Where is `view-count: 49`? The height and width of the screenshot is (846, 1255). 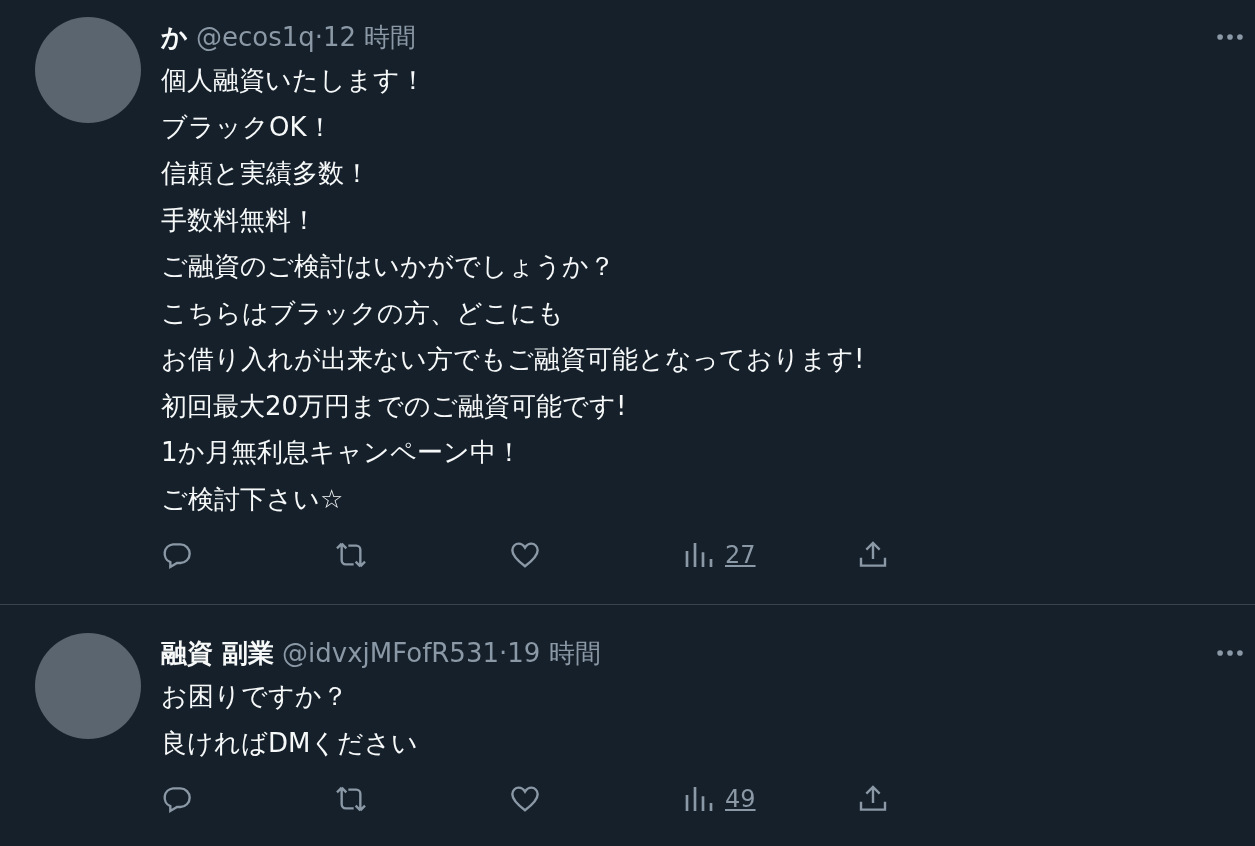 view-count: 49 is located at coordinates (740, 799).